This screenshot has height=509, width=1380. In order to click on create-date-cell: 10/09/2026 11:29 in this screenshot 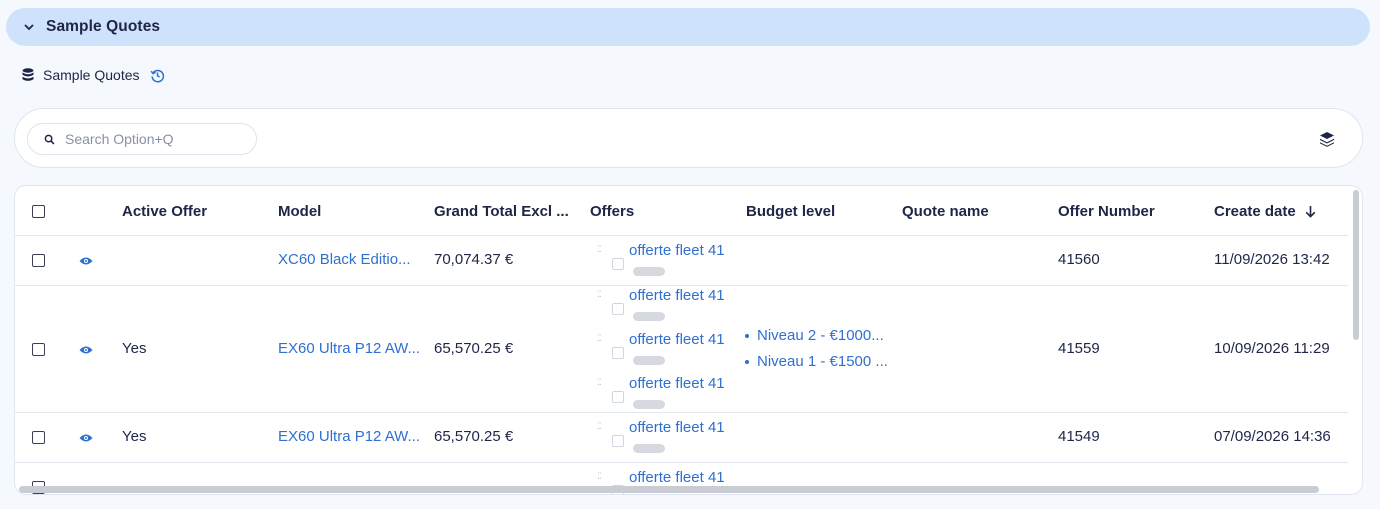, I will do `click(1272, 348)`.